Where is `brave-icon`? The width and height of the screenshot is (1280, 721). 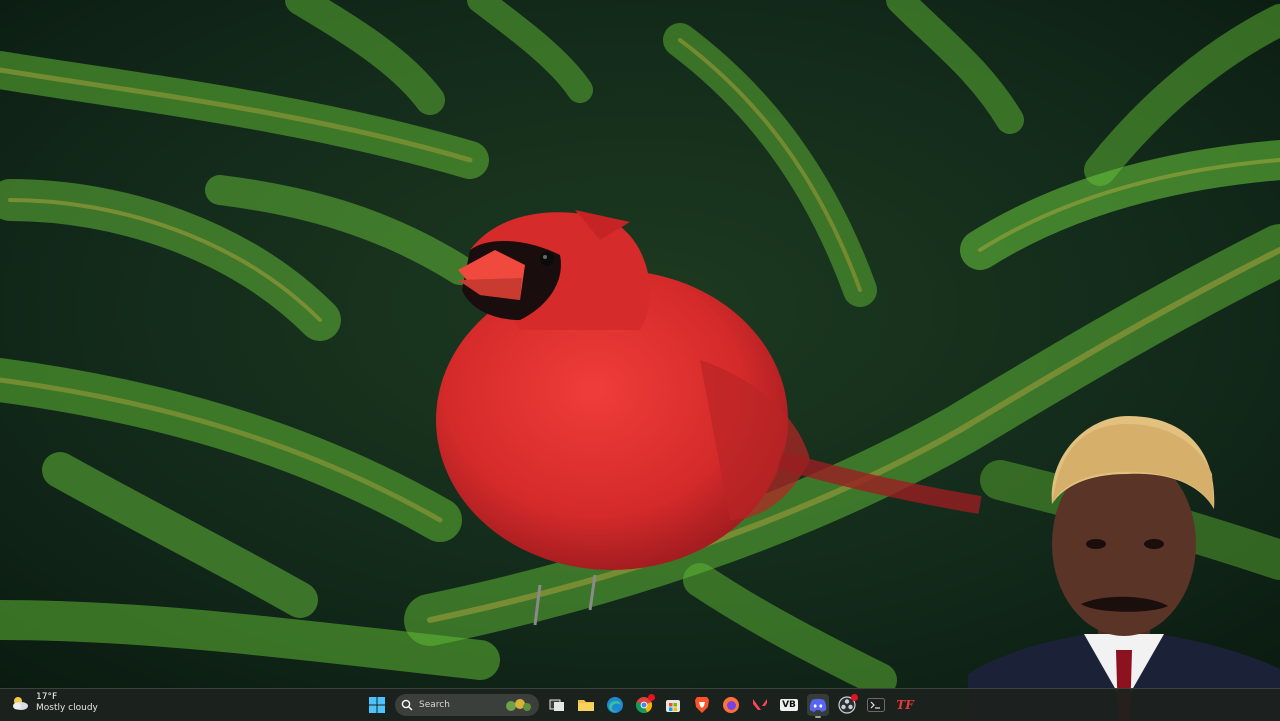
brave-icon is located at coordinates (702, 705).